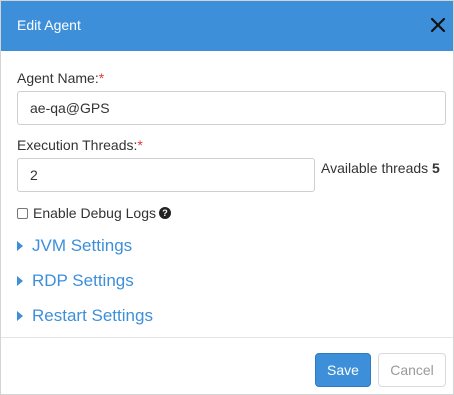 This screenshot has width=454, height=395. I want to click on section-label: Restart Settings, so click(92, 315).